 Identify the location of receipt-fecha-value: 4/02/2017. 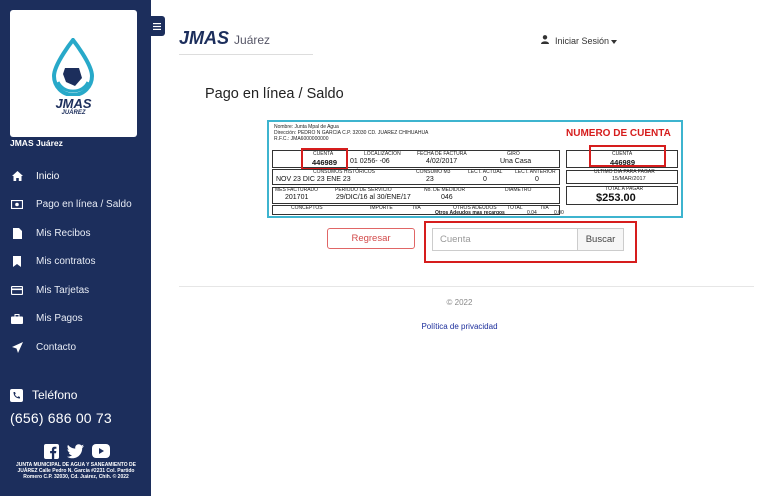
(442, 161).